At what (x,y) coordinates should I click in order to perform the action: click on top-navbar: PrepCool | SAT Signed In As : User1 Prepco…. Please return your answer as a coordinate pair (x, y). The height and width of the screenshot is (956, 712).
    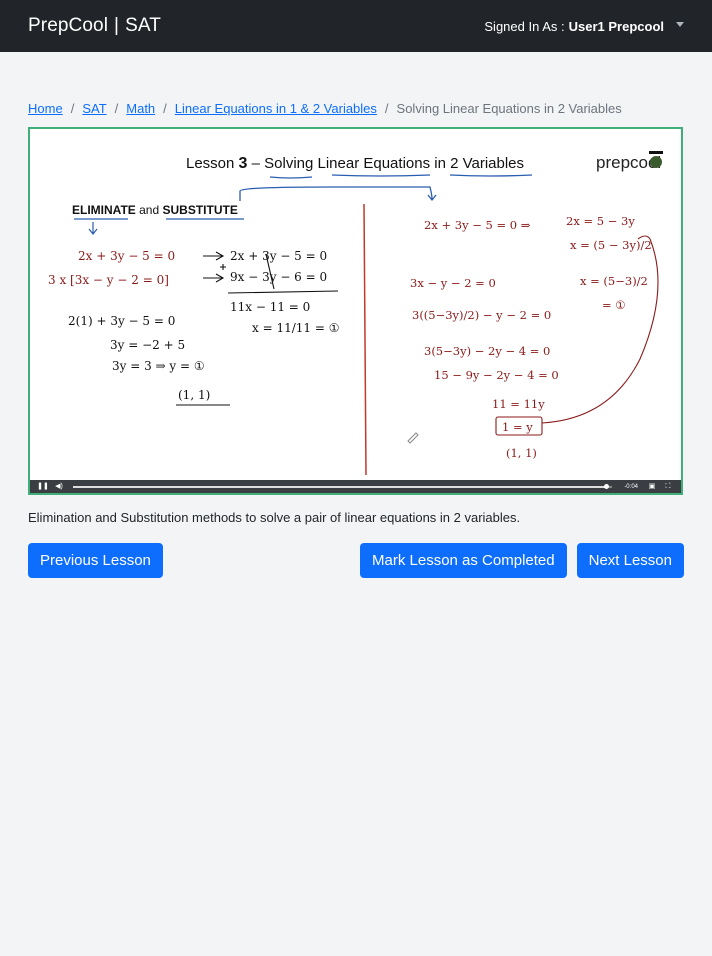
    Looking at the image, I should click on (356, 26).